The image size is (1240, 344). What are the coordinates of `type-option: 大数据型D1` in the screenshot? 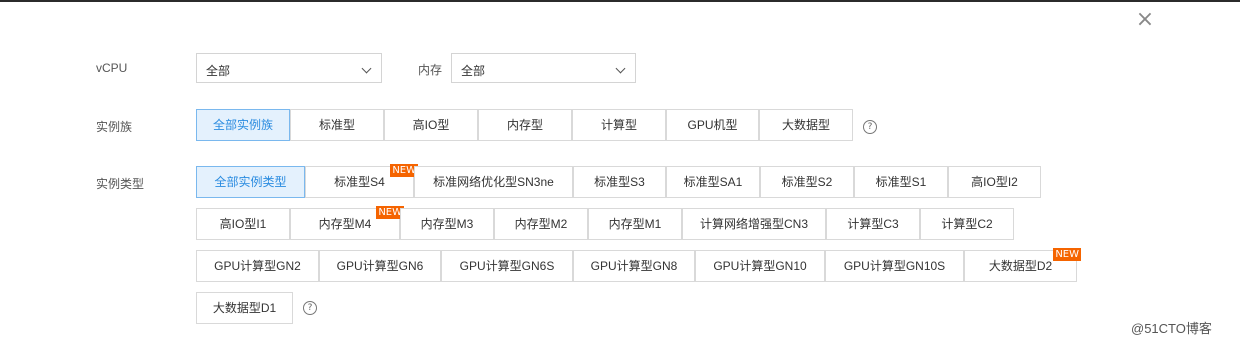 It's located at (244, 308).